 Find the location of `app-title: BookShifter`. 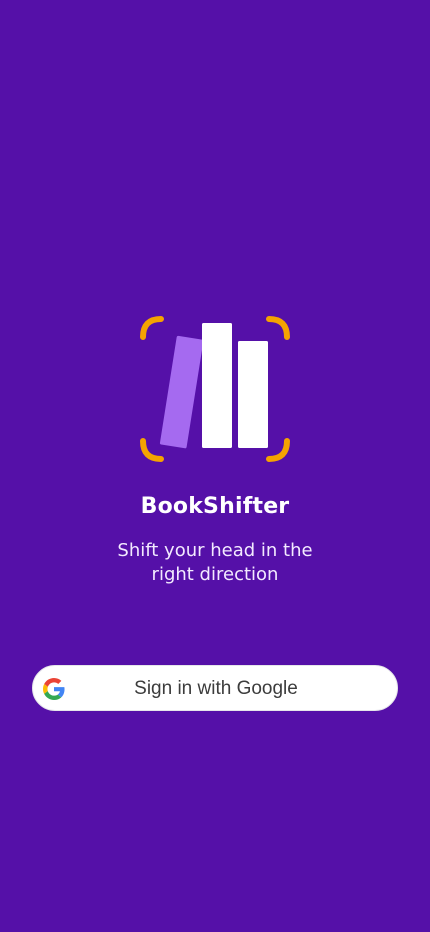

app-title: BookShifter is located at coordinates (215, 506).